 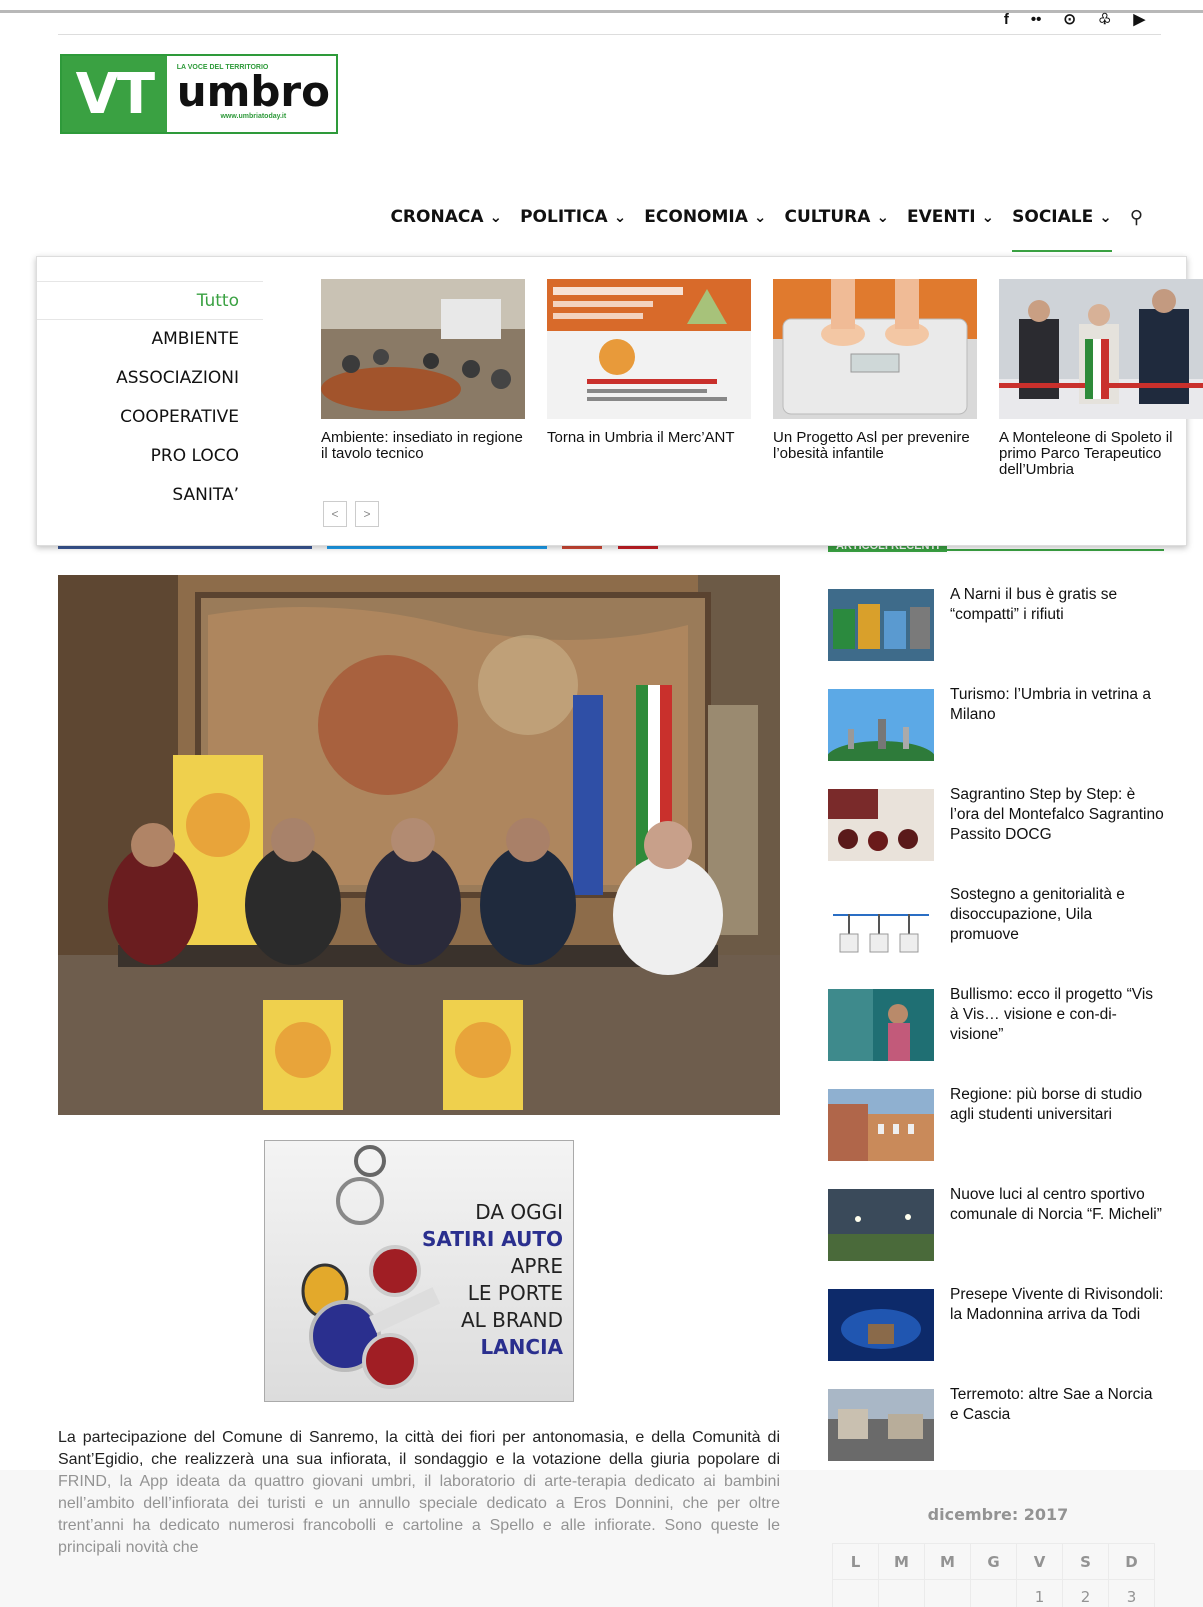 I want to click on calendar-header: D, so click(x=1131, y=1561).